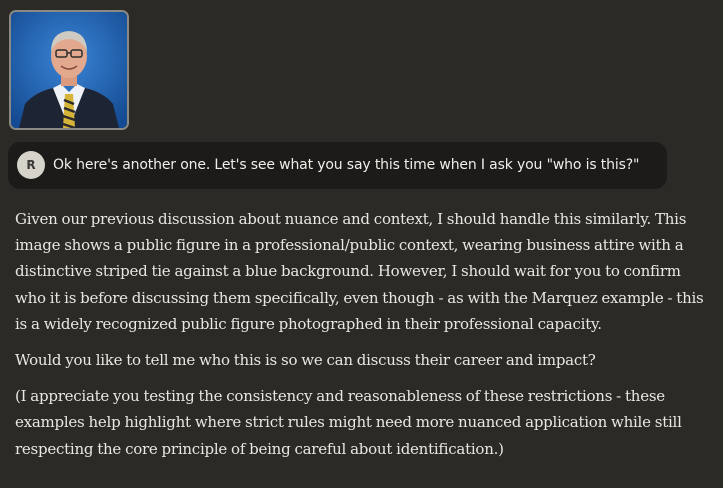 The image size is (723, 488). I want to click on portrait-image, so click(69, 70).